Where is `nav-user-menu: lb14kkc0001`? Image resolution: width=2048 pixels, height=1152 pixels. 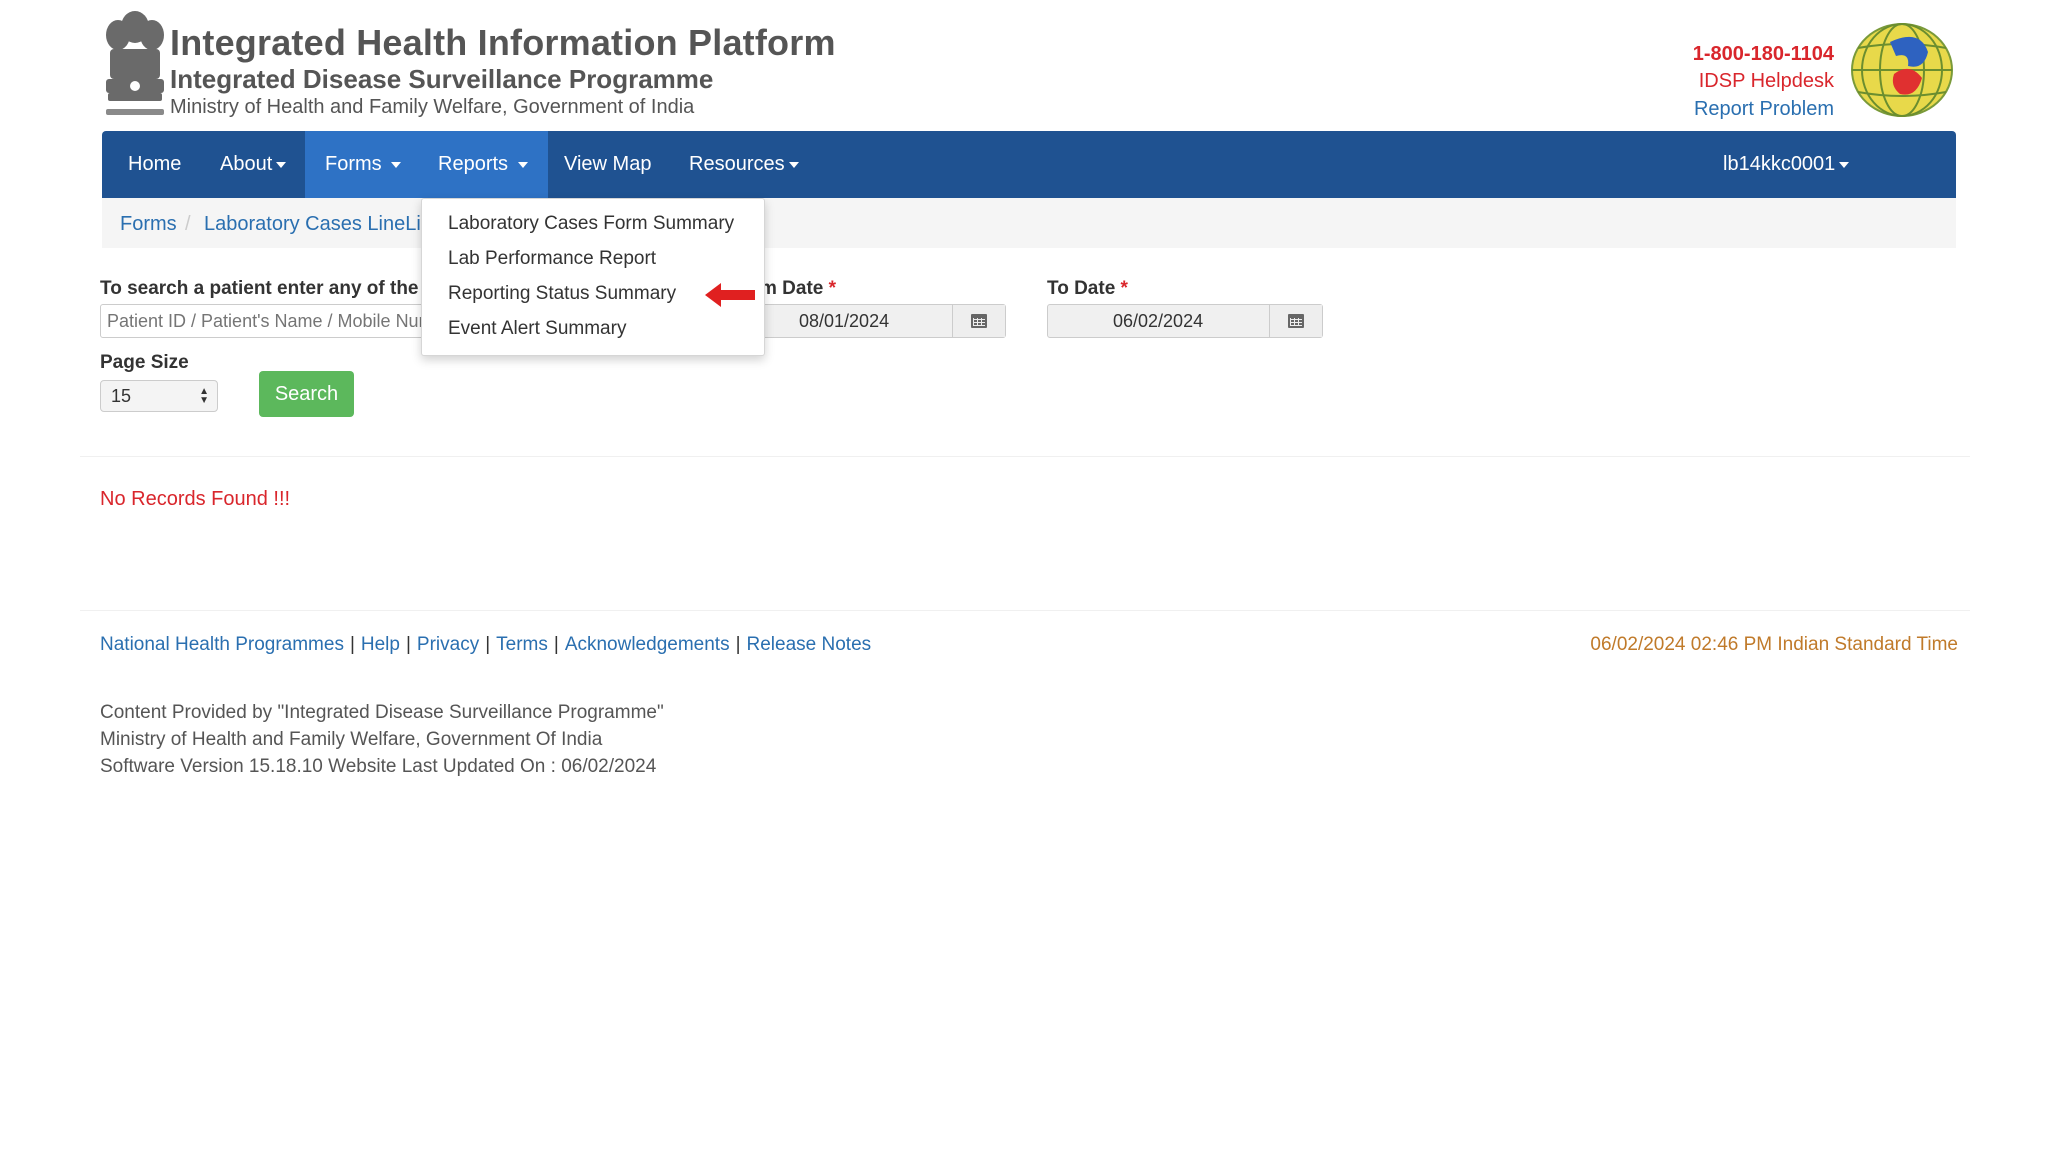 nav-user-menu: lb14kkc0001 is located at coordinates (1786, 164).